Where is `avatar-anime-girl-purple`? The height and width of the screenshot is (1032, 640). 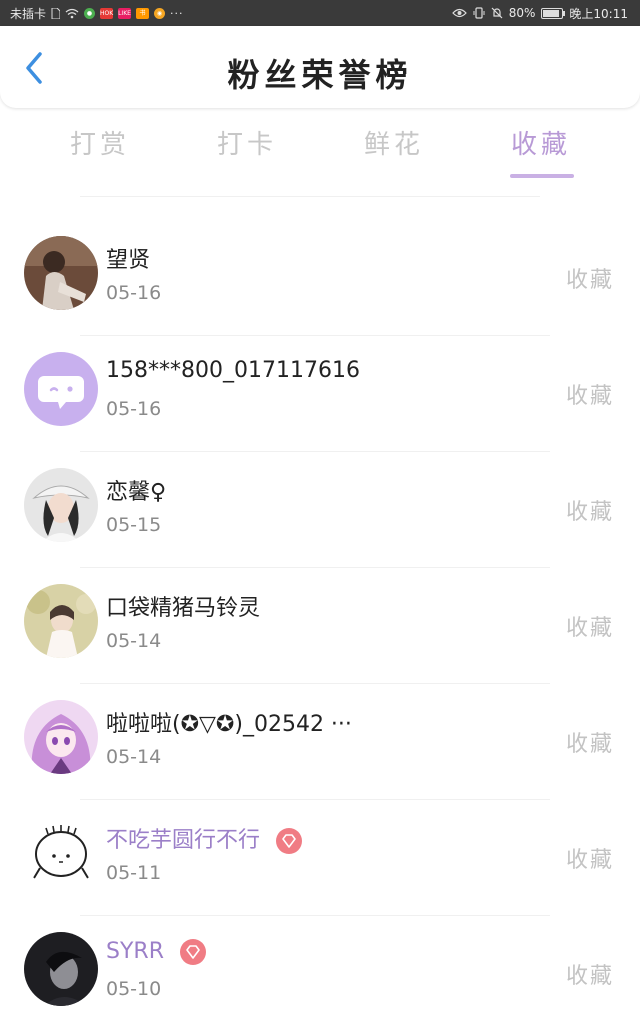 avatar-anime-girl-purple is located at coordinates (61, 737).